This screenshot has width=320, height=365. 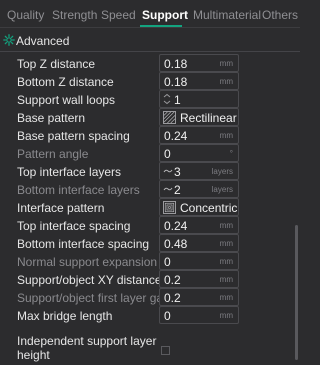 What do you see at coordinates (199, 99) in the screenshot?
I see `support-wall-loops-spinner: 1` at bounding box center [199, 99].